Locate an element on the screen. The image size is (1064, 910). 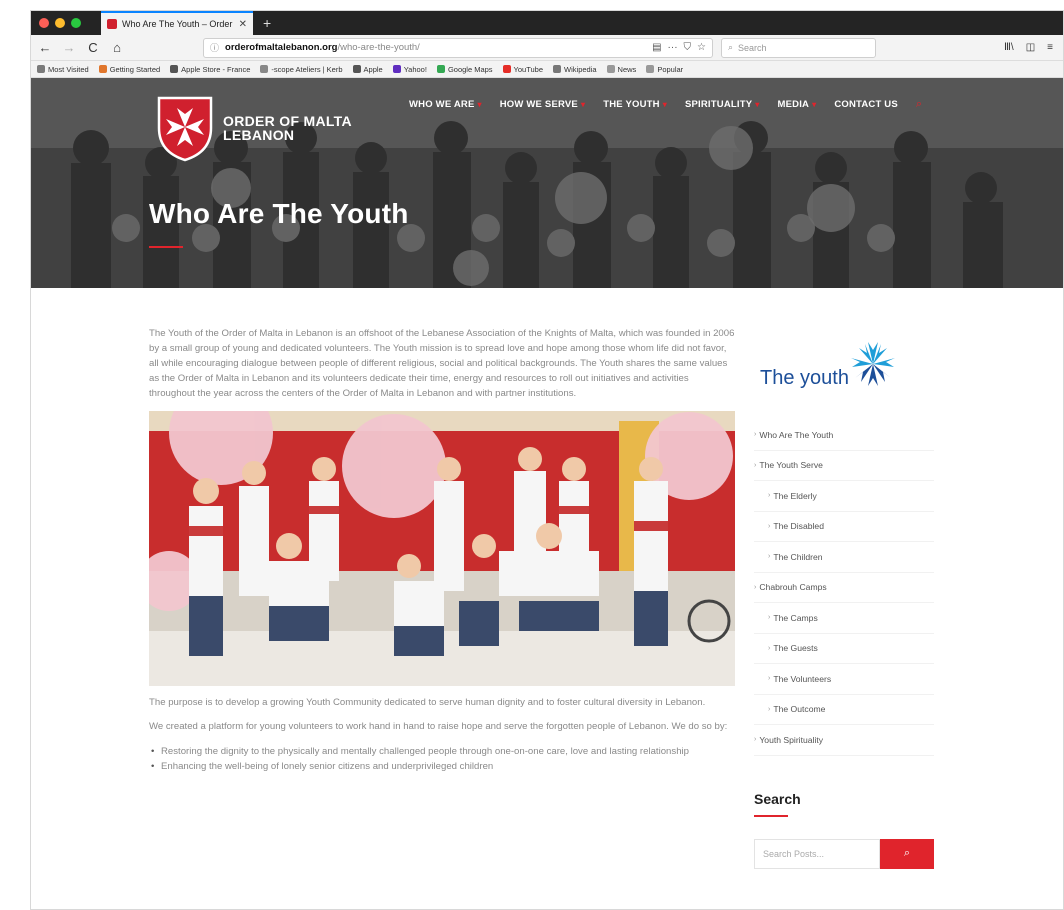
sidebar-menu-item: › The Volunteers is located at coordinates (844, 679).